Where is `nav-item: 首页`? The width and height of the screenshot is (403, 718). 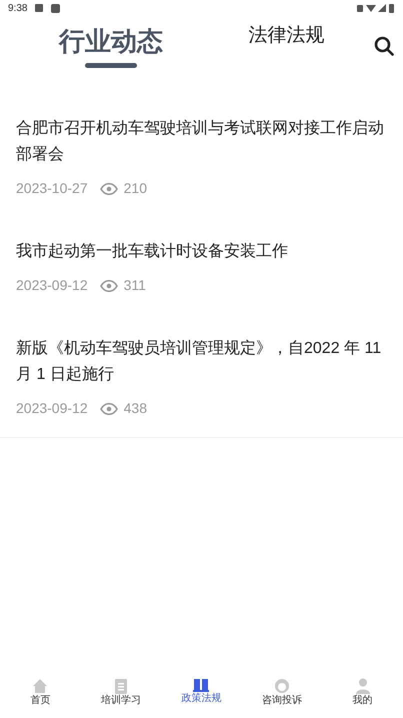 nav-item: 首页 is located at coordinates (40, 692).